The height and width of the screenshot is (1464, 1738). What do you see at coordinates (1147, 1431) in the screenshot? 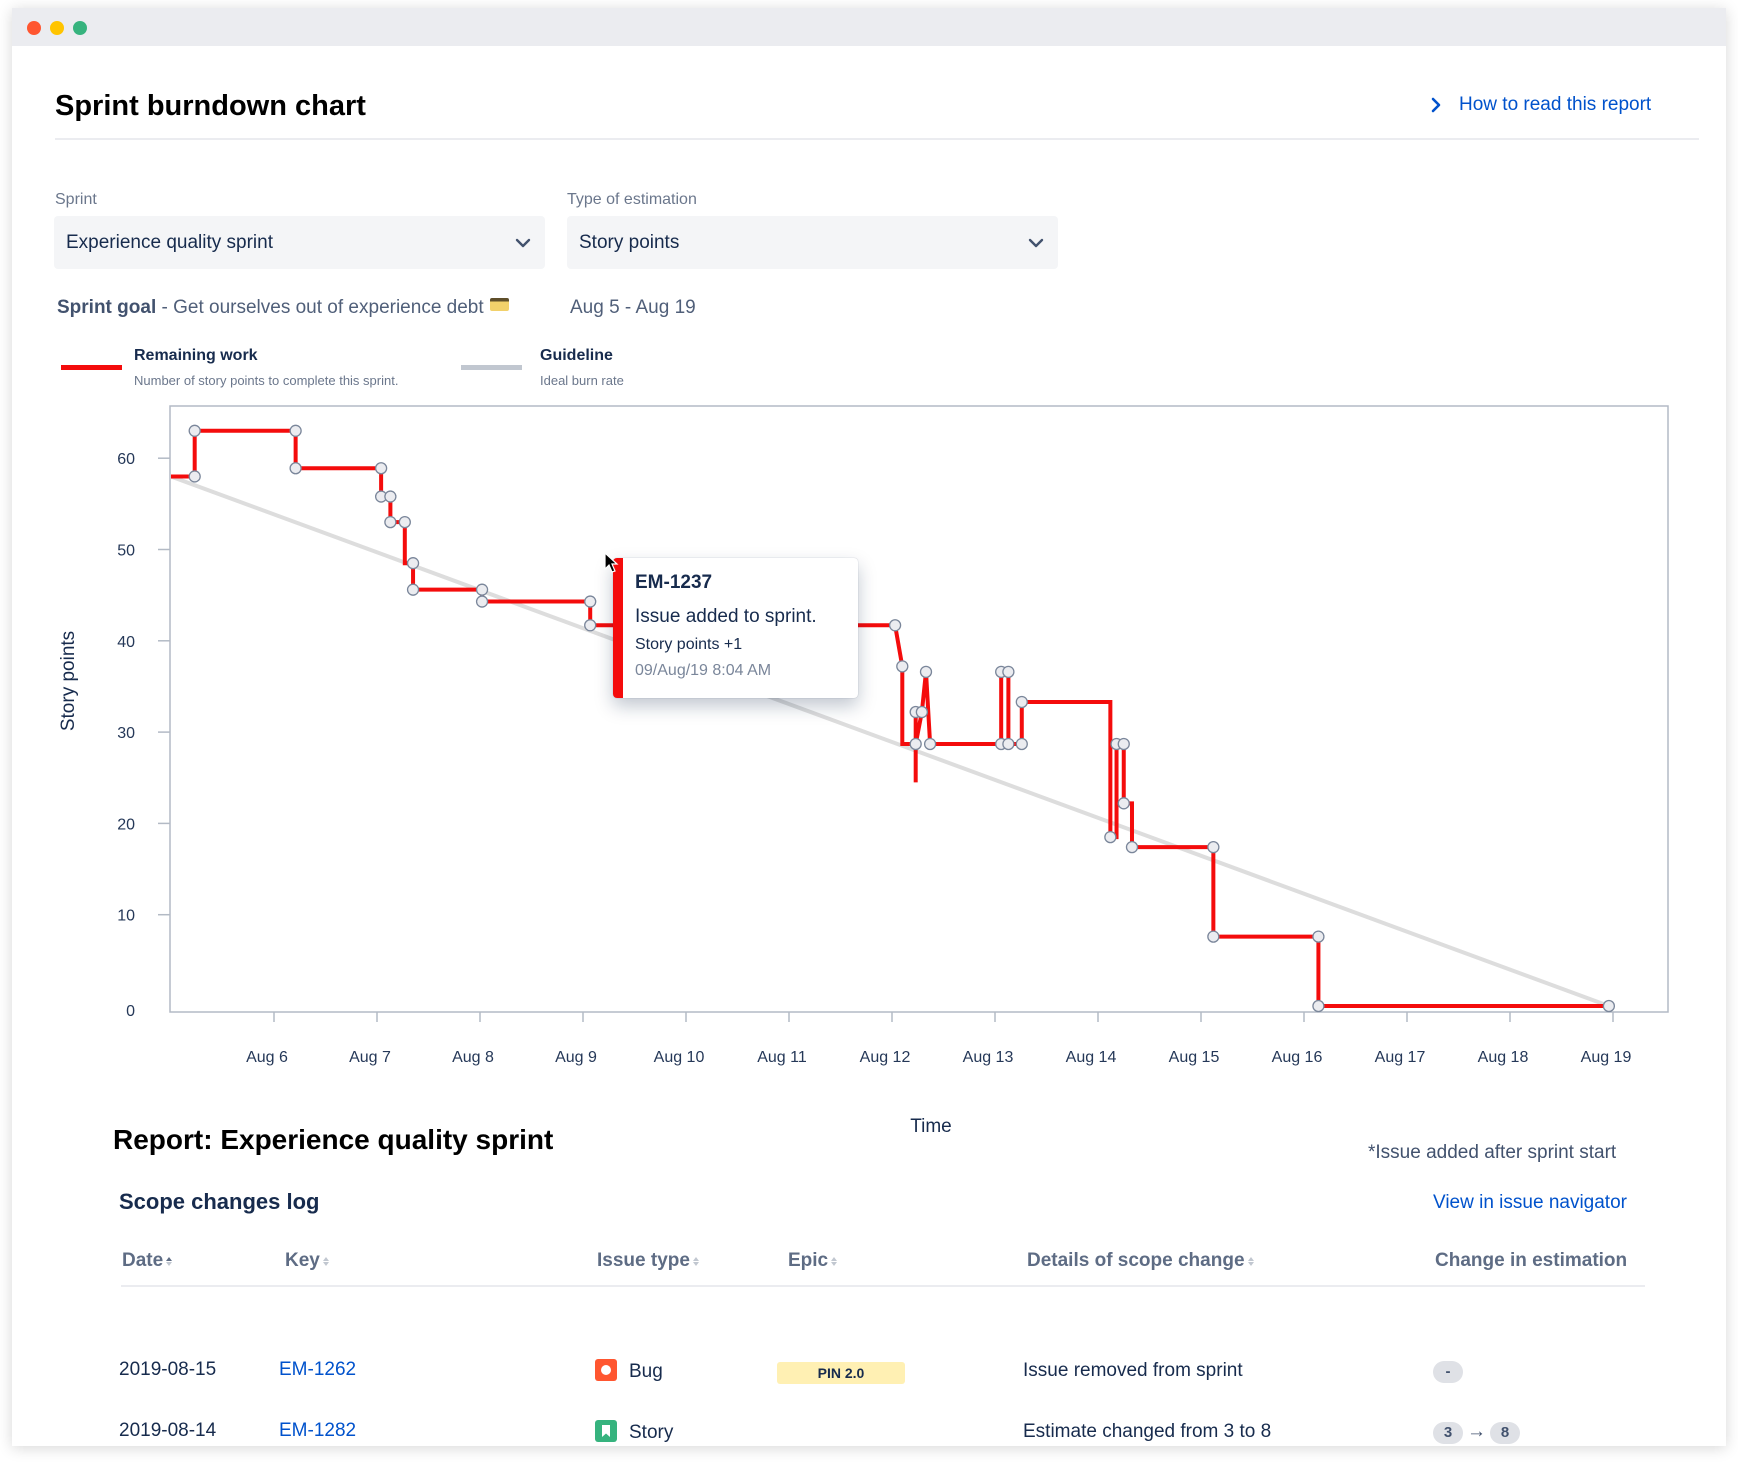
I see `row-scope-change-details: Estimate changed from 3 to 8` at bounding box center [1147, 1431].